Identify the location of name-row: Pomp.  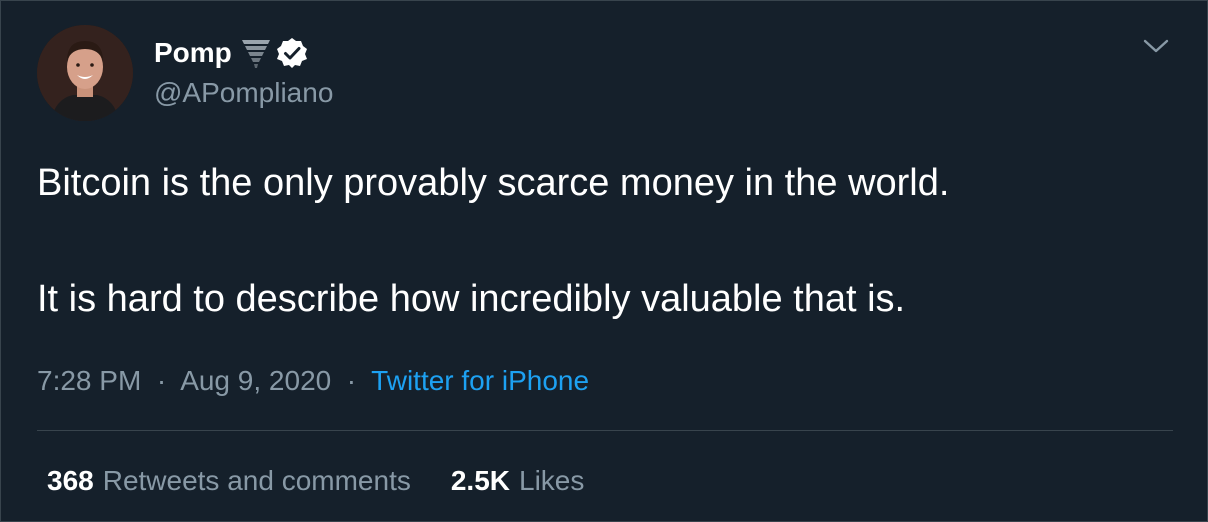
(354, 53).